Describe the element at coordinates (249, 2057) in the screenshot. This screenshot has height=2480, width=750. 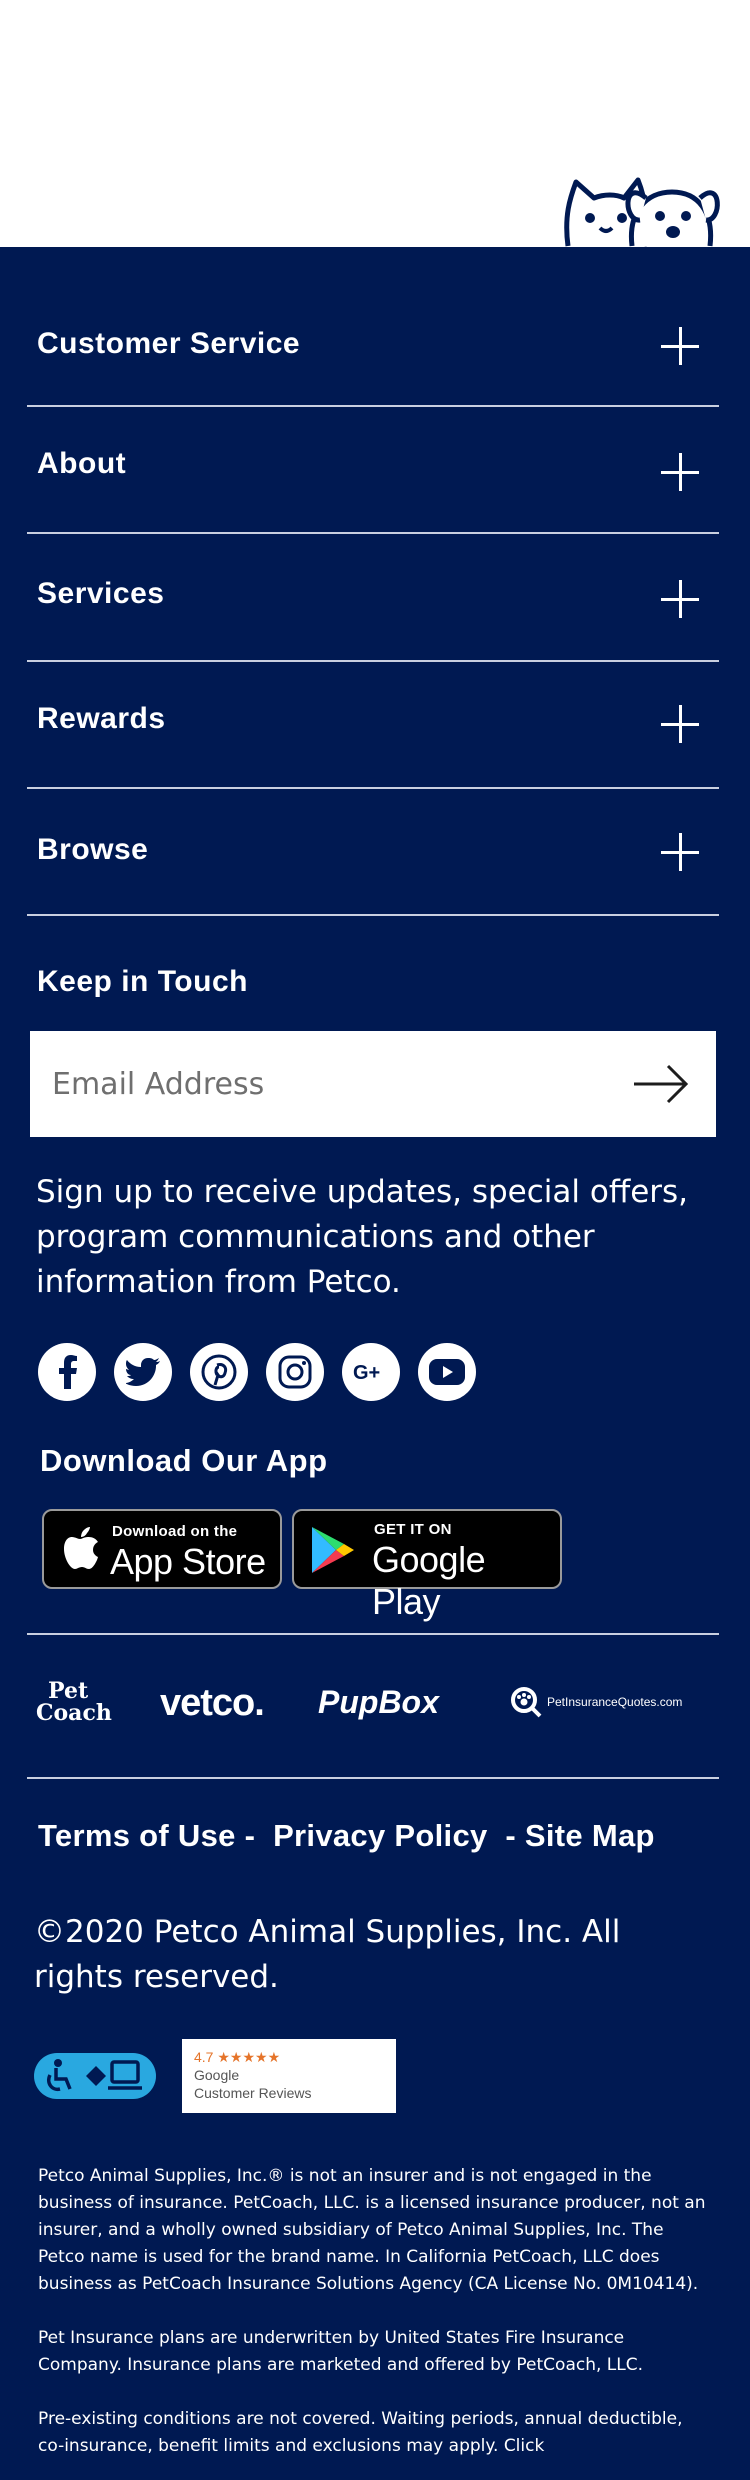
I see `star-rating-icon: ★★★★★` at that location.